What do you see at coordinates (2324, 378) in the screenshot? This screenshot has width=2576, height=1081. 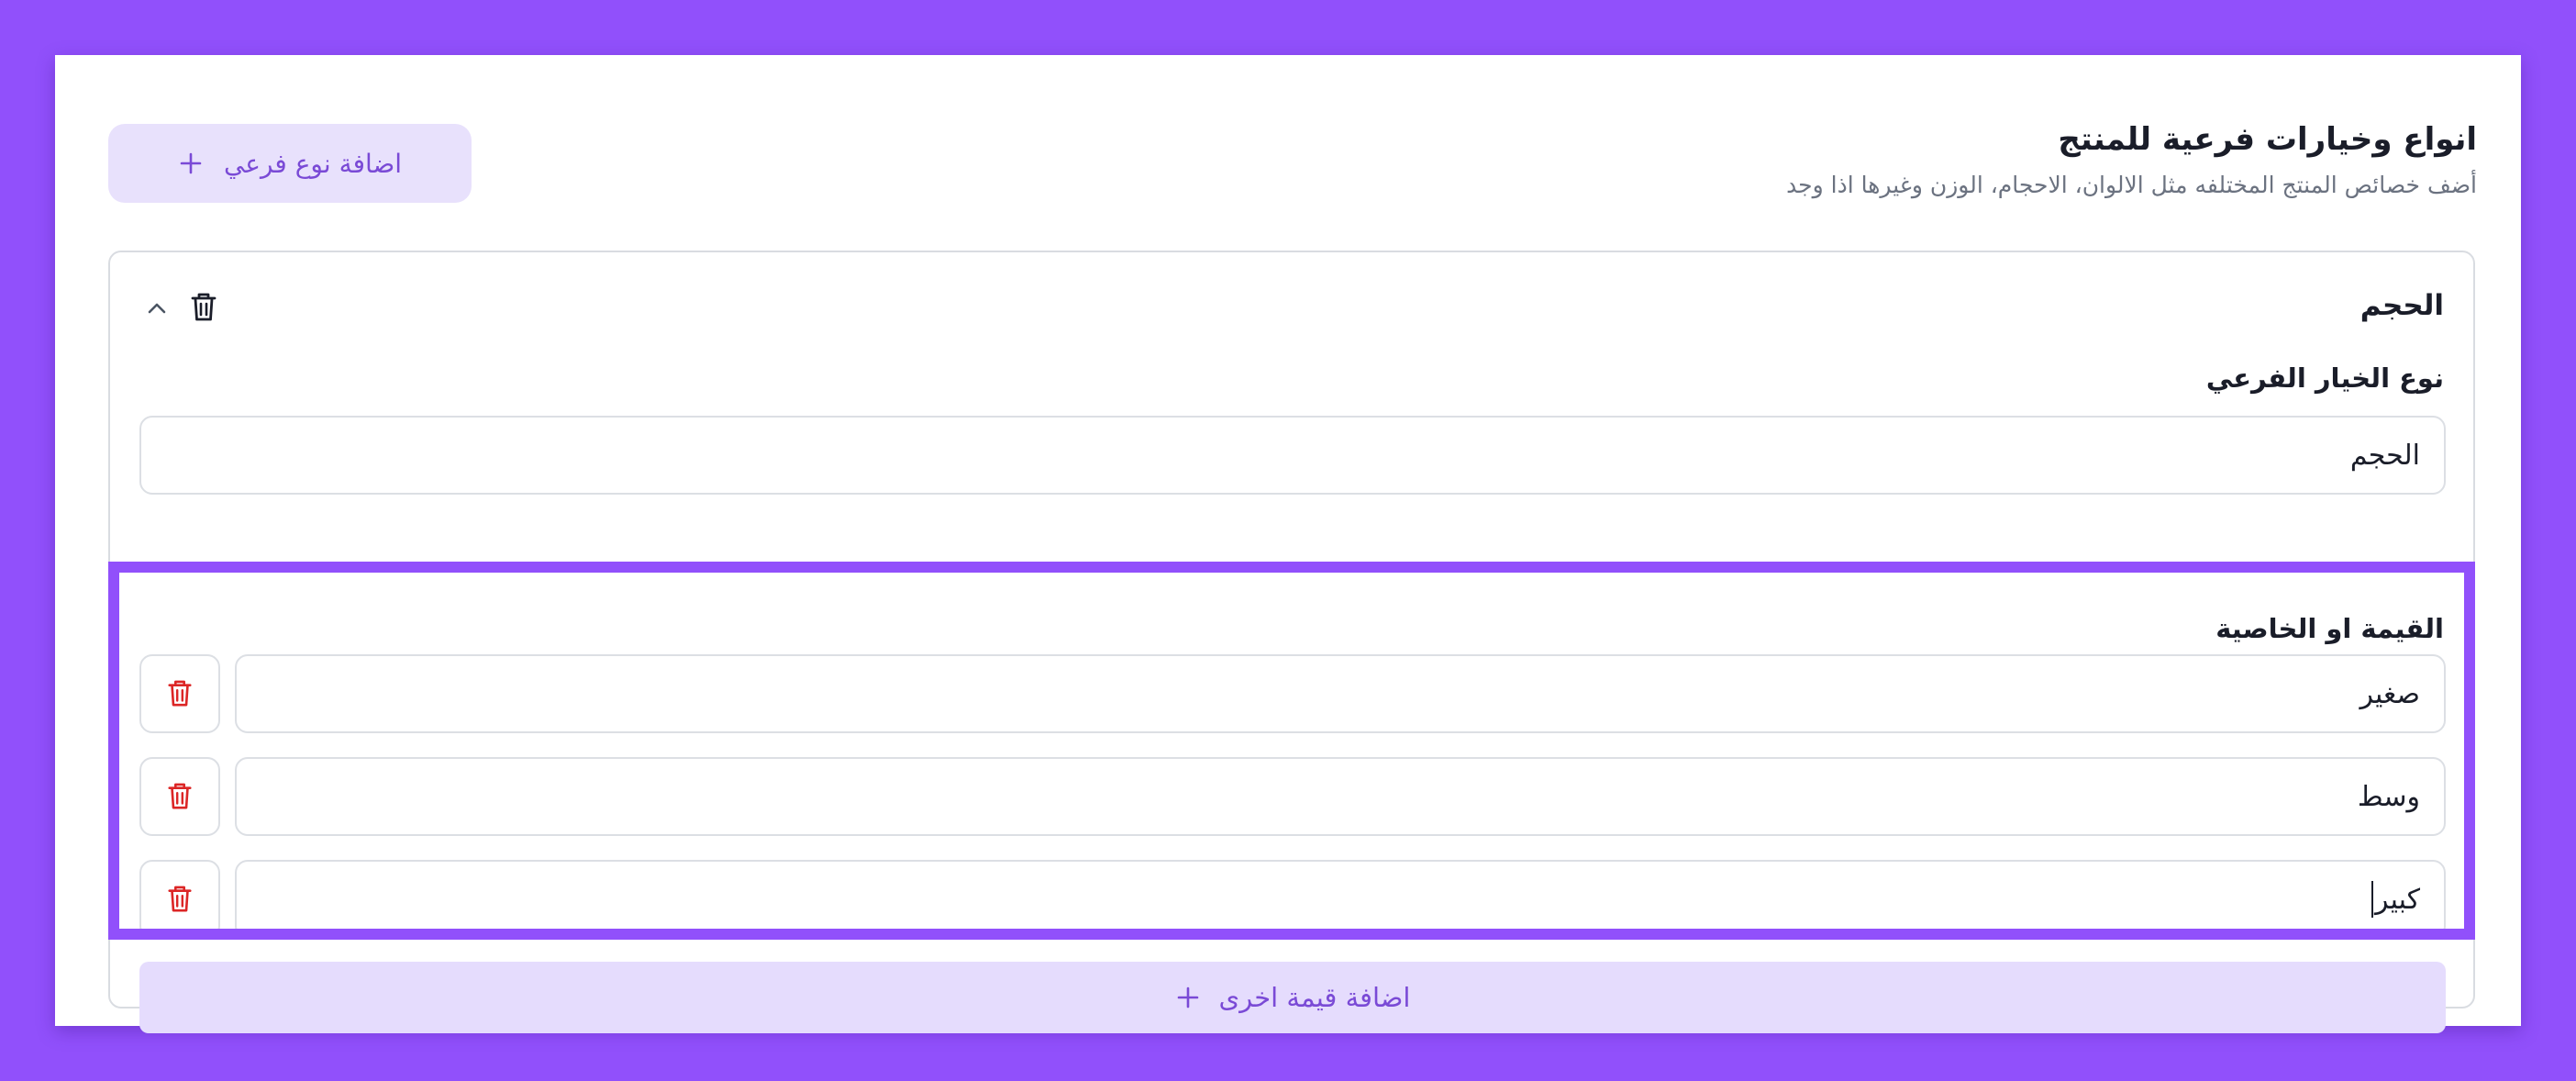 I see `variant-type-label: نوع الخيار الفرعي` at bounding box center [2324, 378].